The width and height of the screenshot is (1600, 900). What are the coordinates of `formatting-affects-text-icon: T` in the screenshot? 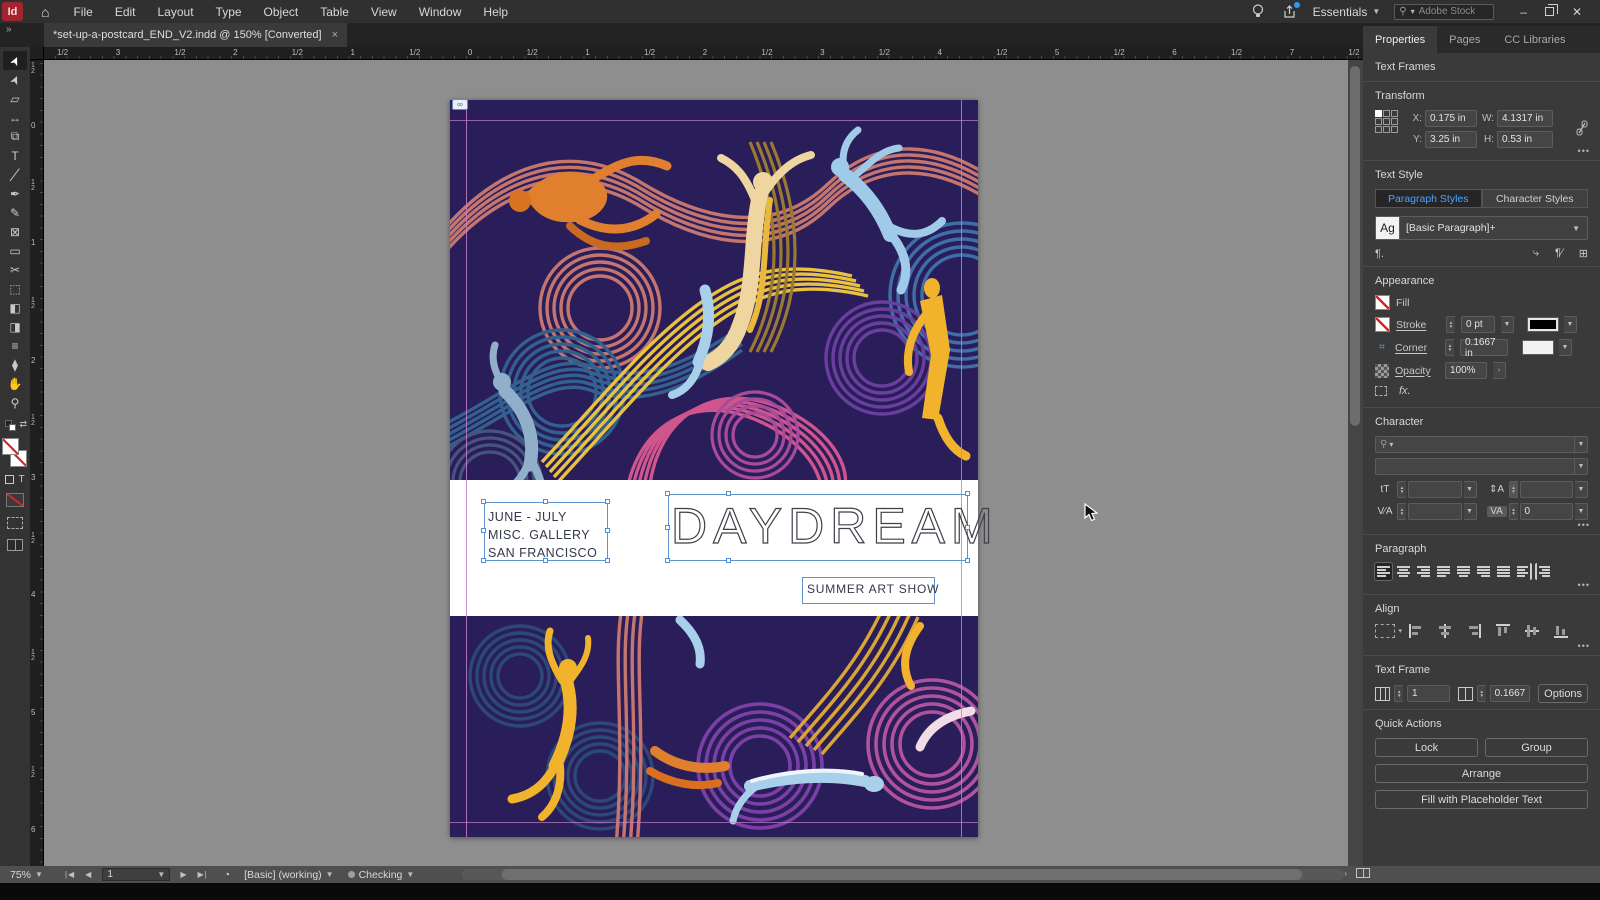 It's located at (21, 479).